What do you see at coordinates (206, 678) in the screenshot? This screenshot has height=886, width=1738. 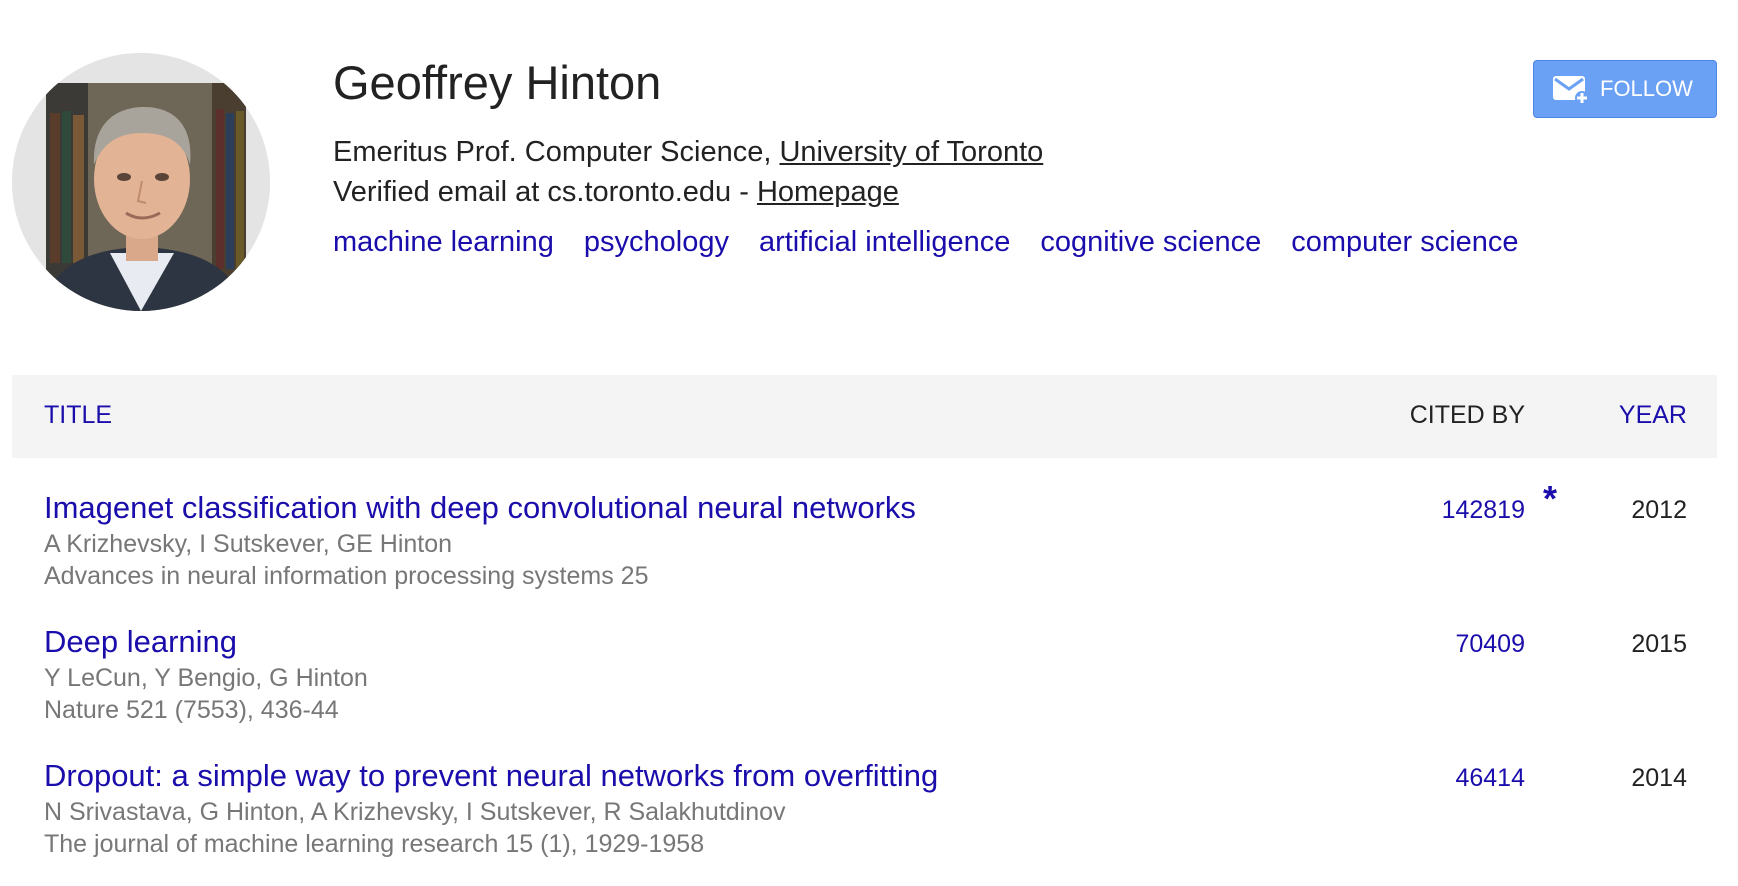 I see `paper-authors: Y LeCun, Y Bengio, G Hinton` at bounding box center [206, 678].